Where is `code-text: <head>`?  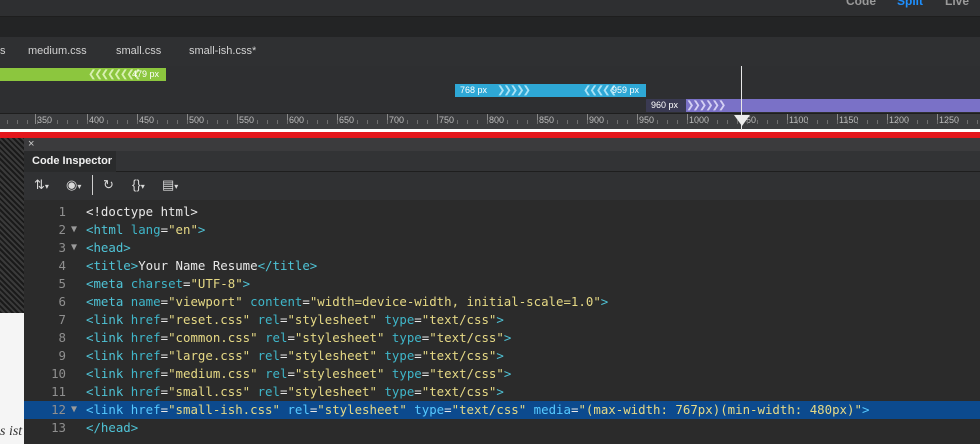
code-text: <head> is located at coordinates (108, 247).